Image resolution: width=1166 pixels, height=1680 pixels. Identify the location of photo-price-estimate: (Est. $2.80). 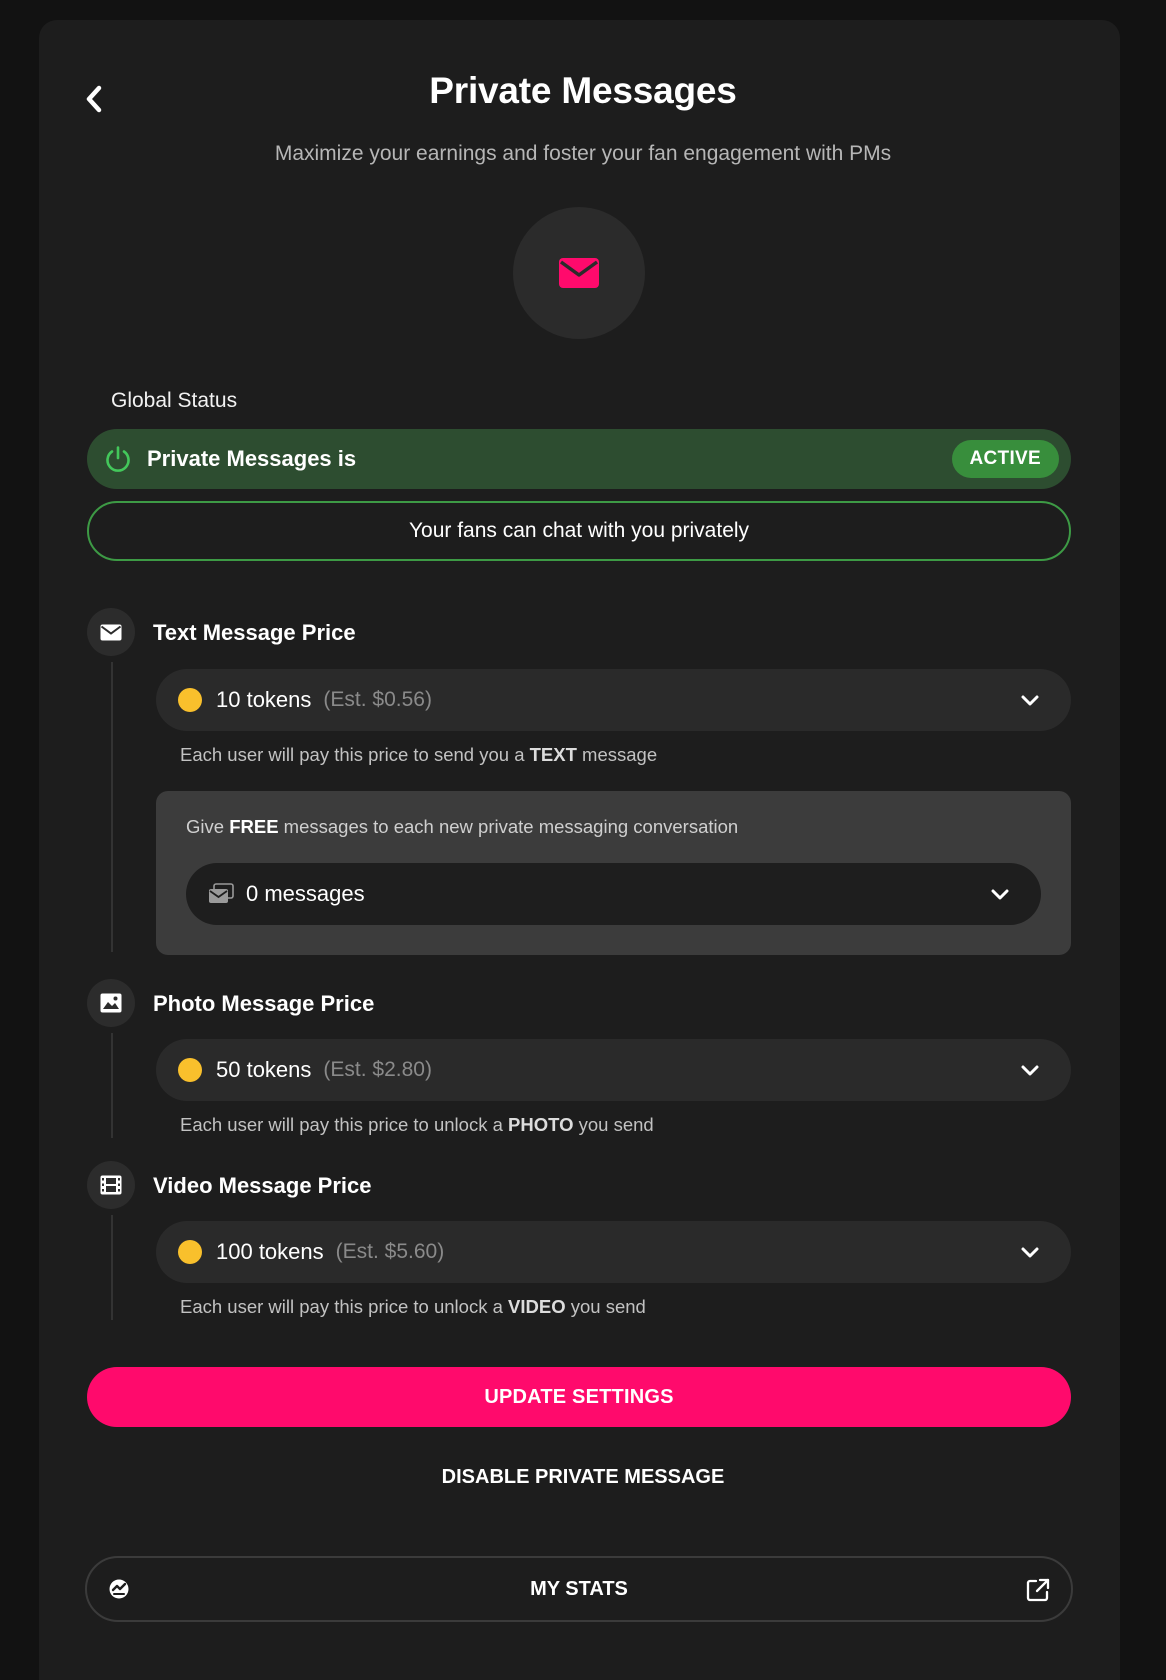
(377, 1069).